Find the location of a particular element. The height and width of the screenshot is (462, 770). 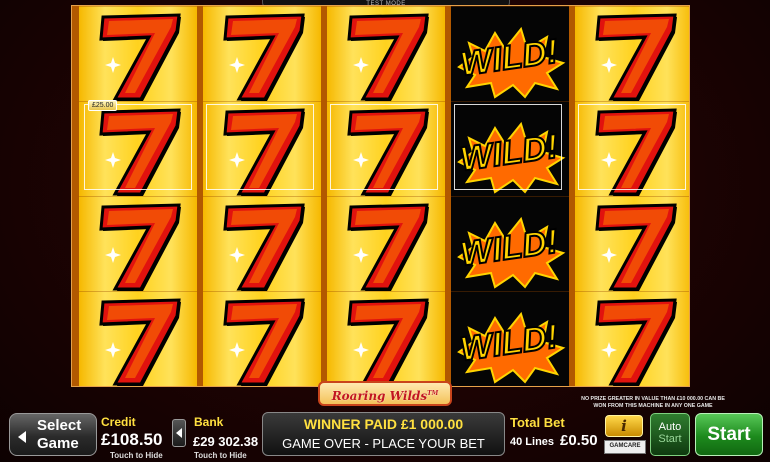

bank-hint: Touch to Hide is located at coordinates (220, 455).